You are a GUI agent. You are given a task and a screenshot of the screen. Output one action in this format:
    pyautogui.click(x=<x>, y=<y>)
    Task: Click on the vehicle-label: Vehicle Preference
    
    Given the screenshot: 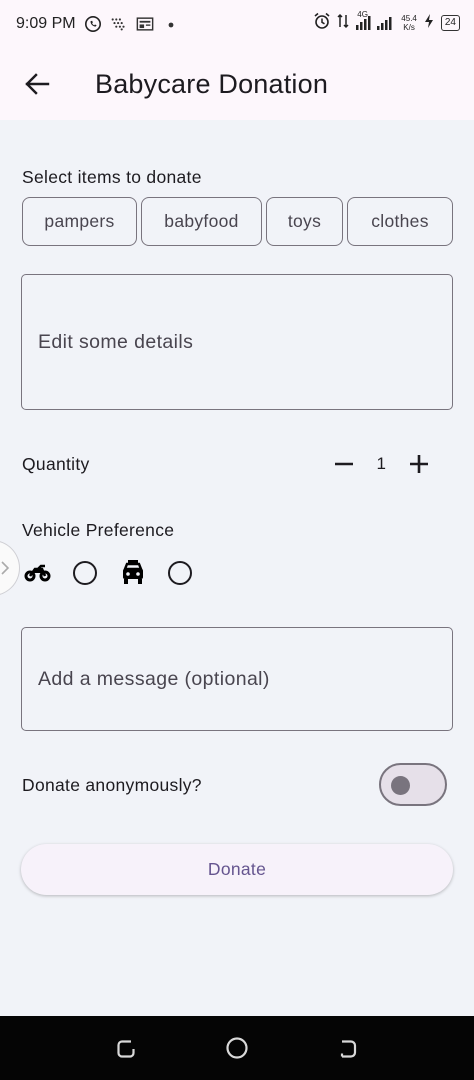 What is the action you would take?
    pyautogui.click(x=98, y=530)
    